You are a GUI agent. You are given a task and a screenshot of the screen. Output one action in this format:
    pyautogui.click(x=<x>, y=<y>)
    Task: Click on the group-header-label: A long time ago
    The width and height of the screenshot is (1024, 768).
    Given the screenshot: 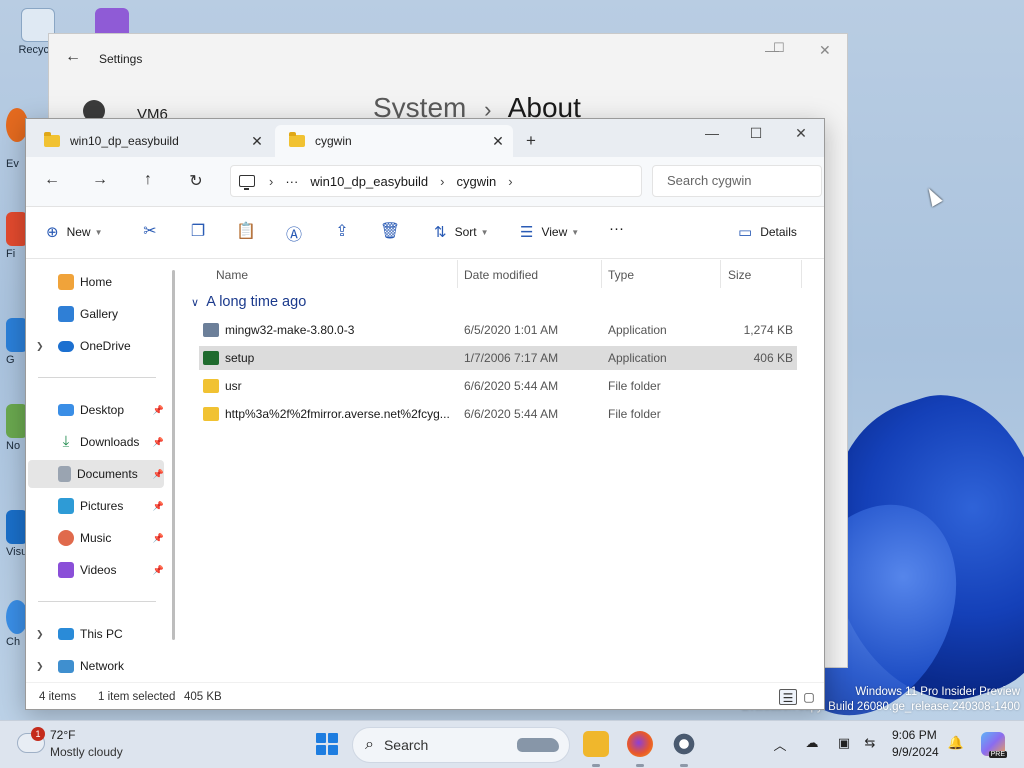 What is the action you would take?
    pyautogui.click(x=256, y=302)
    